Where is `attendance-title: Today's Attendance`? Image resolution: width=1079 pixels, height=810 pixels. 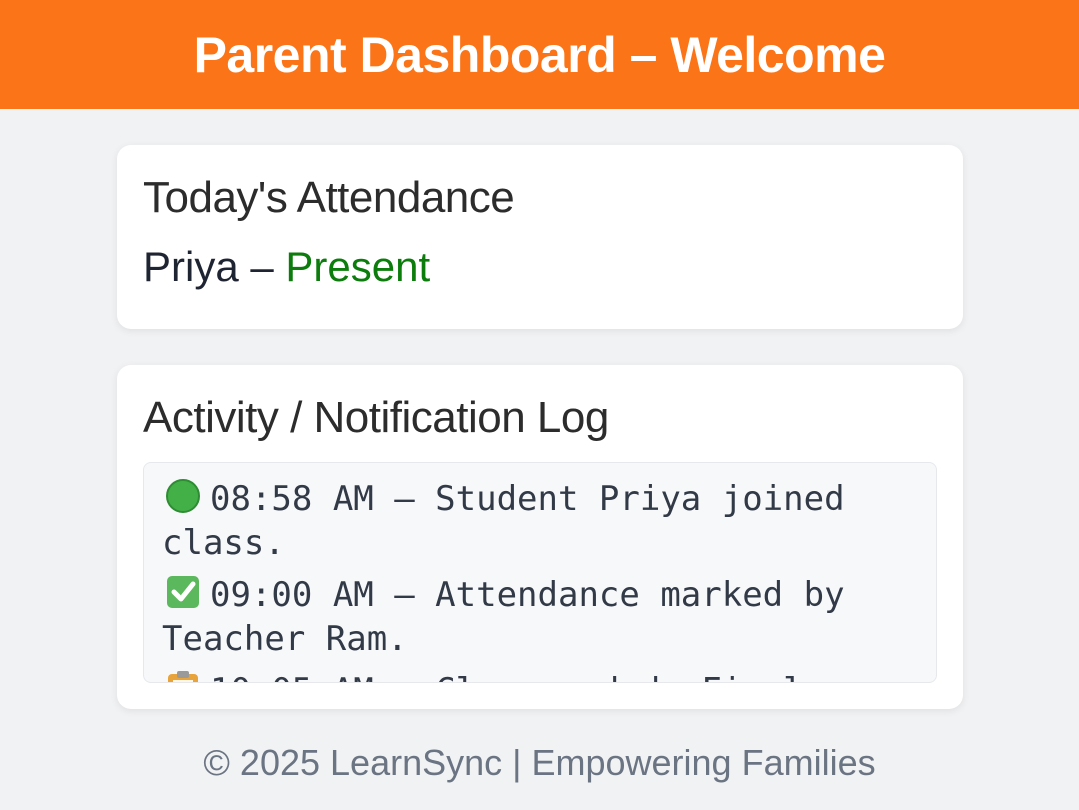 attendance-title: Today's Attendance is located at coordinates (329, 197).